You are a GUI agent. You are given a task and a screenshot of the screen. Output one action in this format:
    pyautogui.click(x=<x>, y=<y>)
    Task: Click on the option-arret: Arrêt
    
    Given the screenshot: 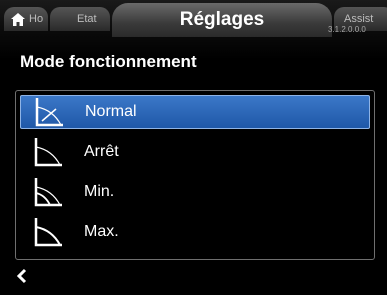 What is the action you would take?
    pyautogui.click(x=195, y=152)
    